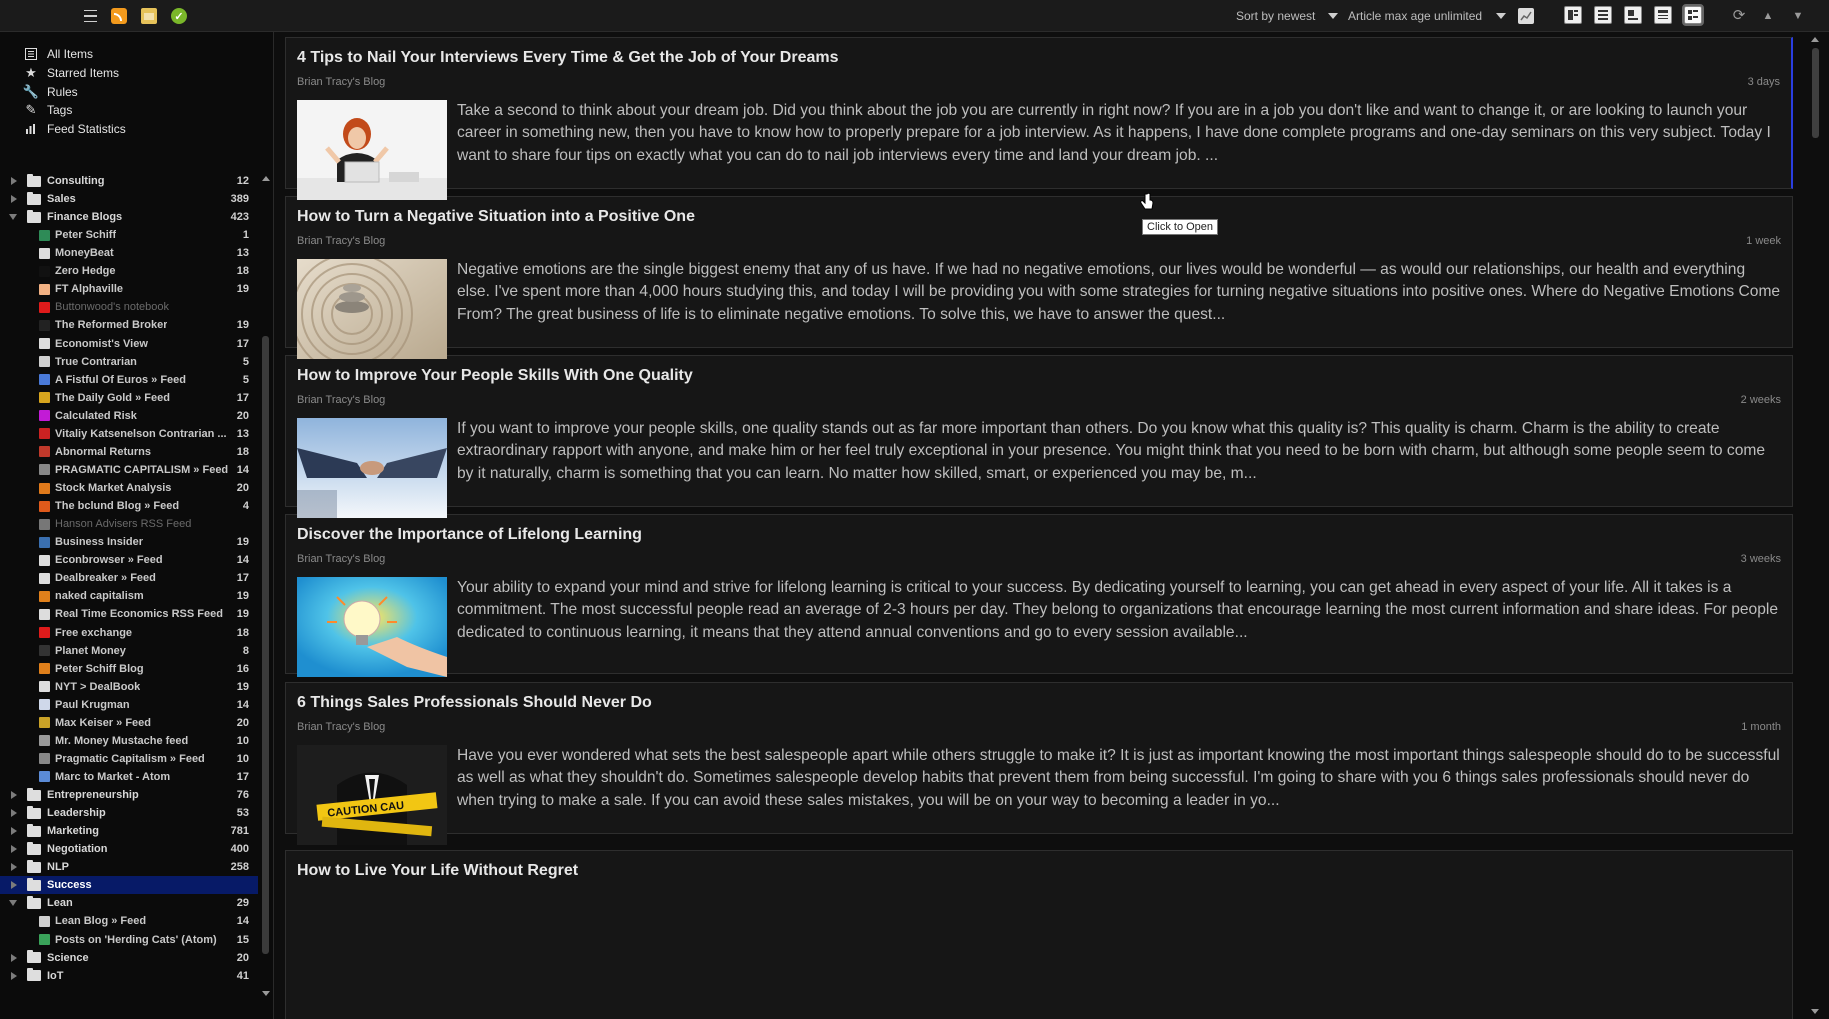 The width and height of the screenshot is (1829, 1019). Describe the element at coordinates (129, 759) in the screenshot. I see `feed-pragmatic-capitalism-feed: Pragmatic Capitalism » Feed 10` at that location.